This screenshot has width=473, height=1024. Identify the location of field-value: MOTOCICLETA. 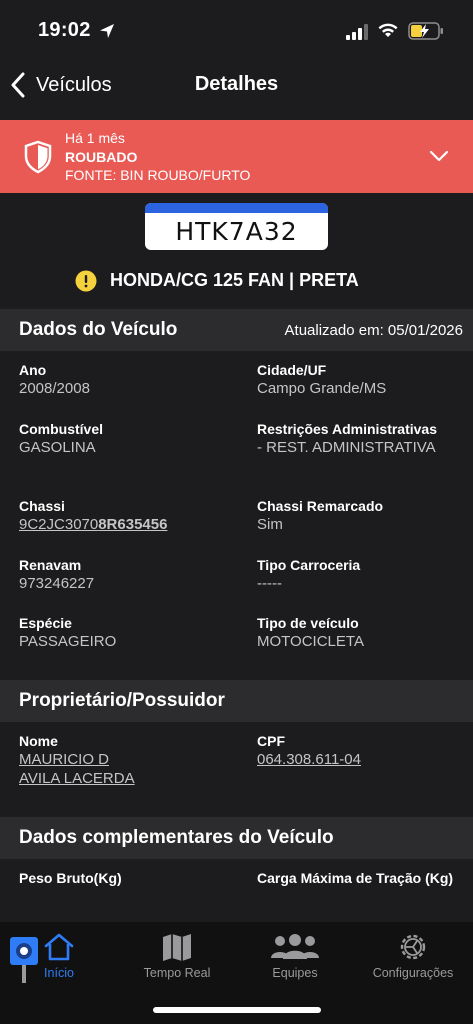
(310, 641).